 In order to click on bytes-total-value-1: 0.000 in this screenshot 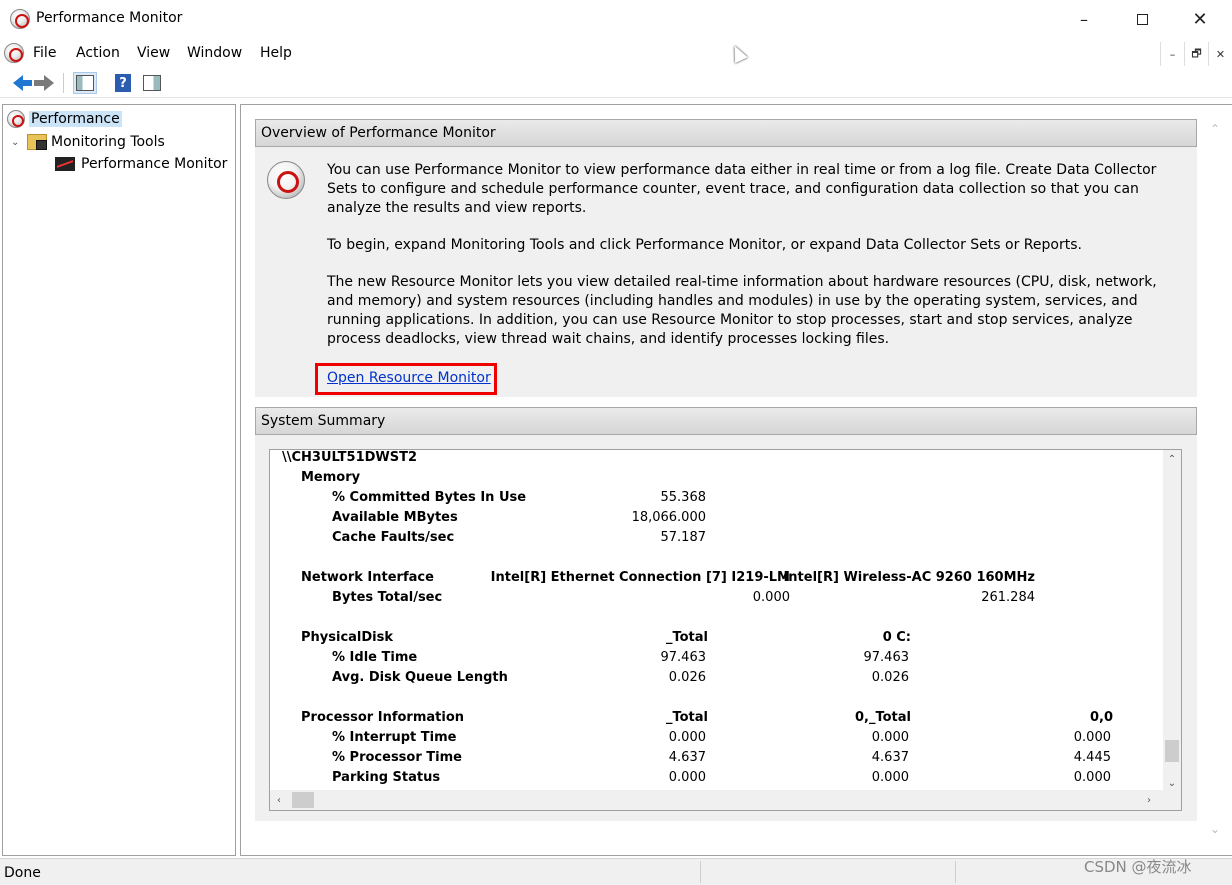, I will do `click(771, 597)`.